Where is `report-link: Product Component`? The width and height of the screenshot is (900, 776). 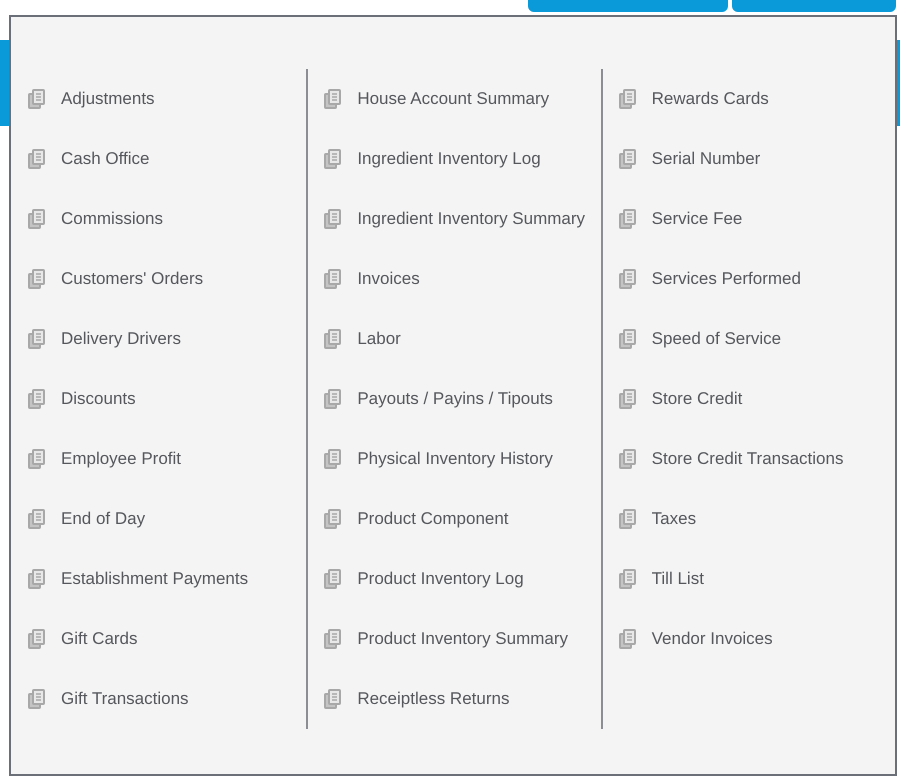
report-link: Product Component is located at coordinates (433, 519).